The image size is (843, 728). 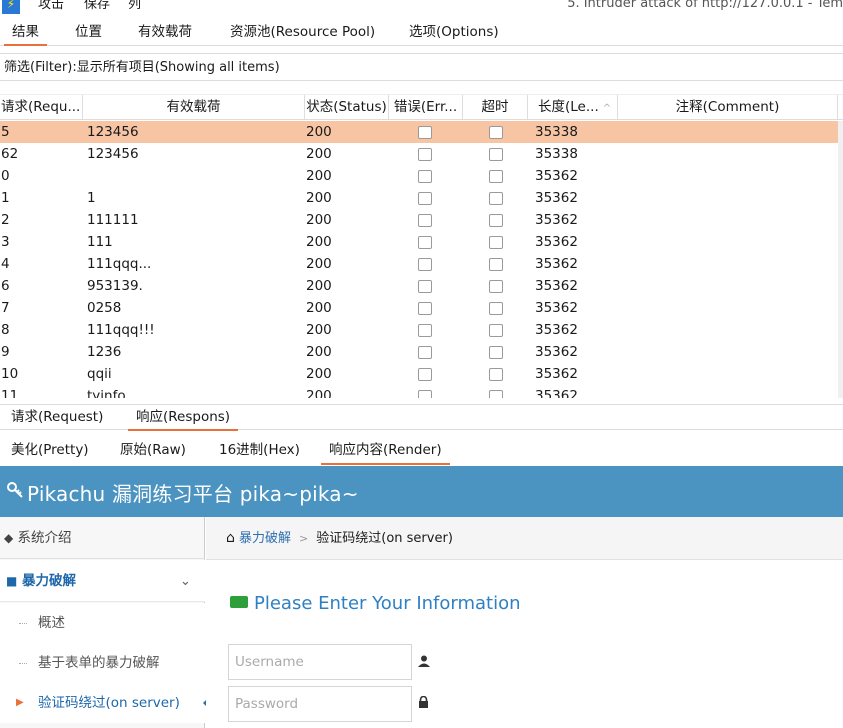 I want to click on tab-pretty: 美化(Pretty), so click(x=50, y=450).